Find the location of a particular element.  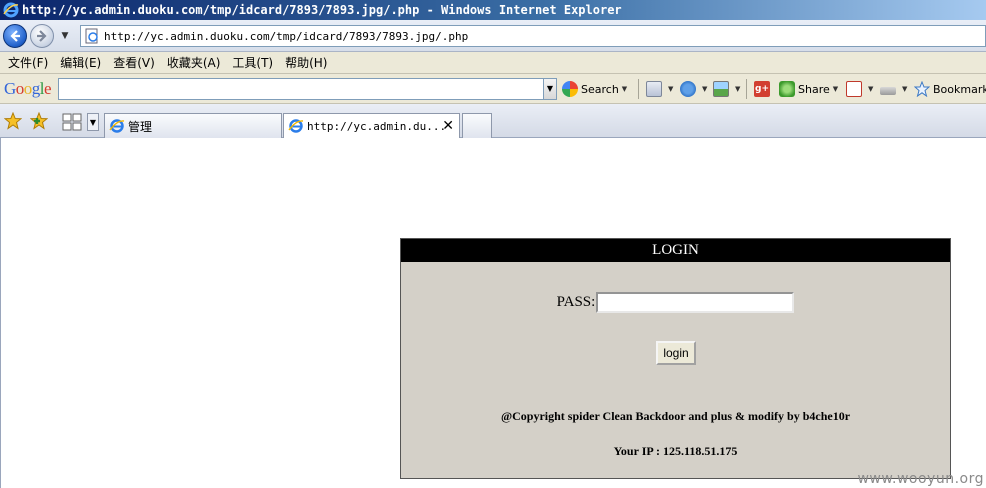

menu-tools: 工具(T) is located at coordinates (254, 63).